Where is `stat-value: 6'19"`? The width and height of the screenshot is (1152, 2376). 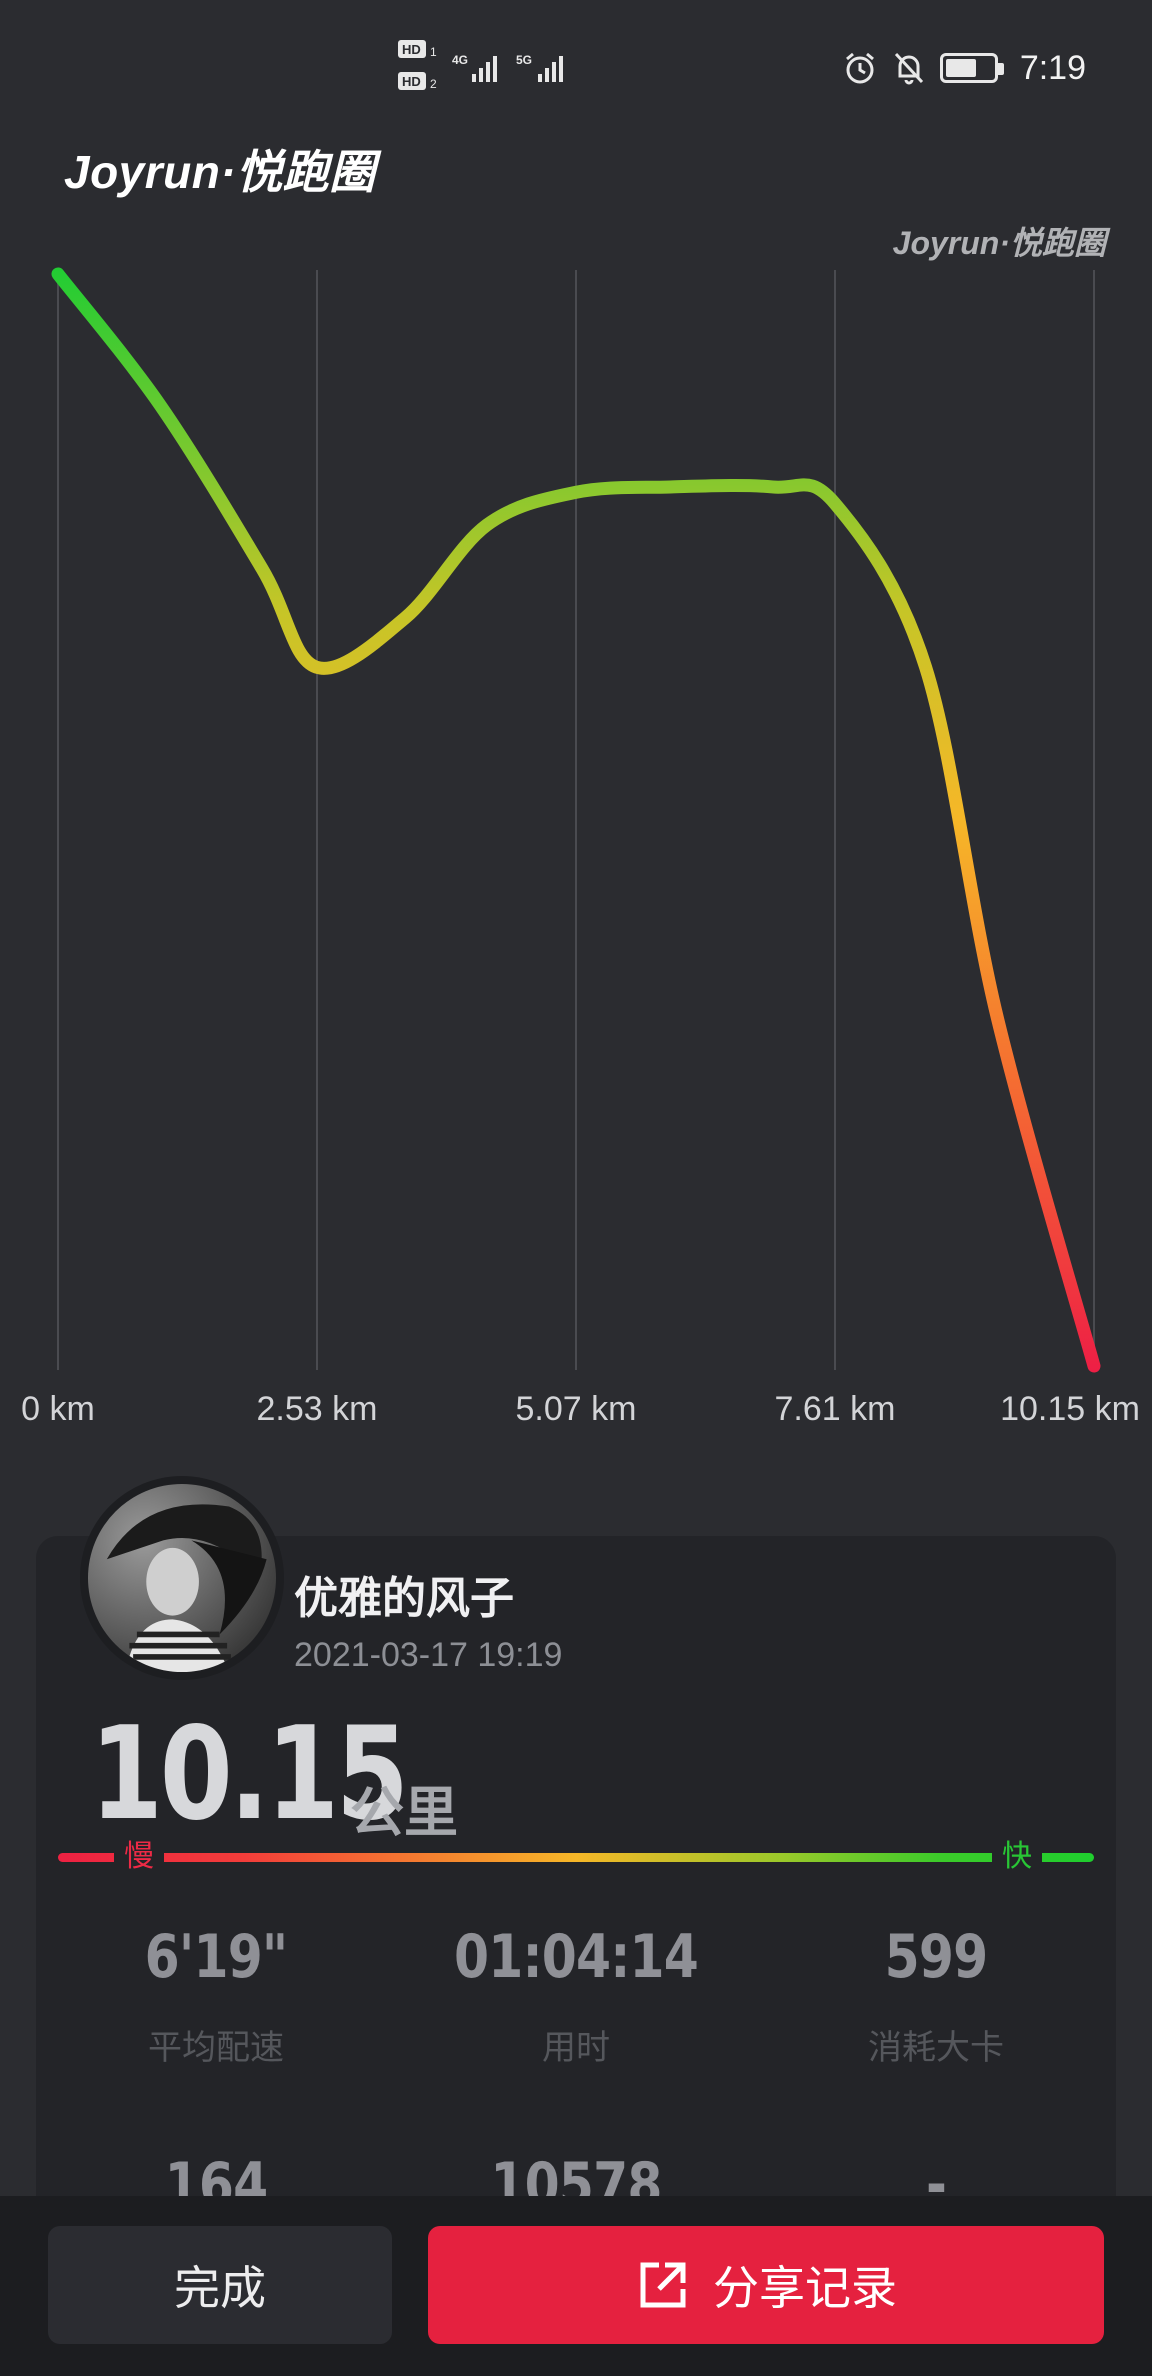 stat-value: 6'19" is located at coordinates (216, 1957).